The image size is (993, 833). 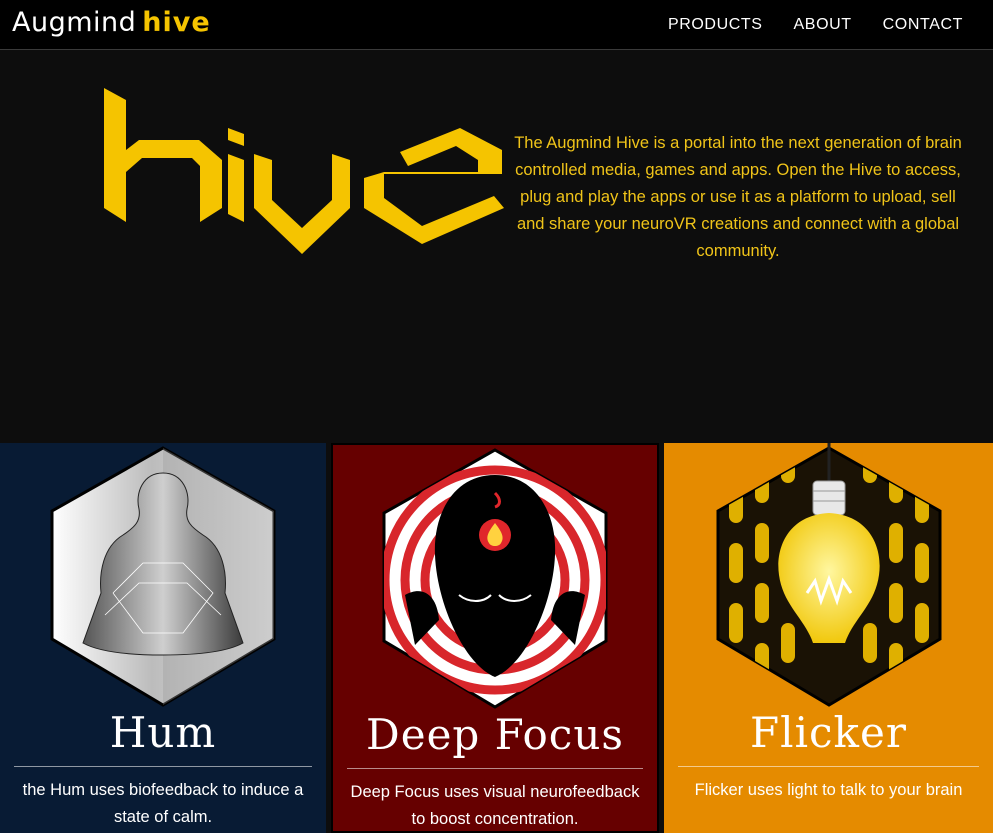 I want to click on nav-menu: PRODUCTS ABOUT CONTACT, so click(x=815, y=25).